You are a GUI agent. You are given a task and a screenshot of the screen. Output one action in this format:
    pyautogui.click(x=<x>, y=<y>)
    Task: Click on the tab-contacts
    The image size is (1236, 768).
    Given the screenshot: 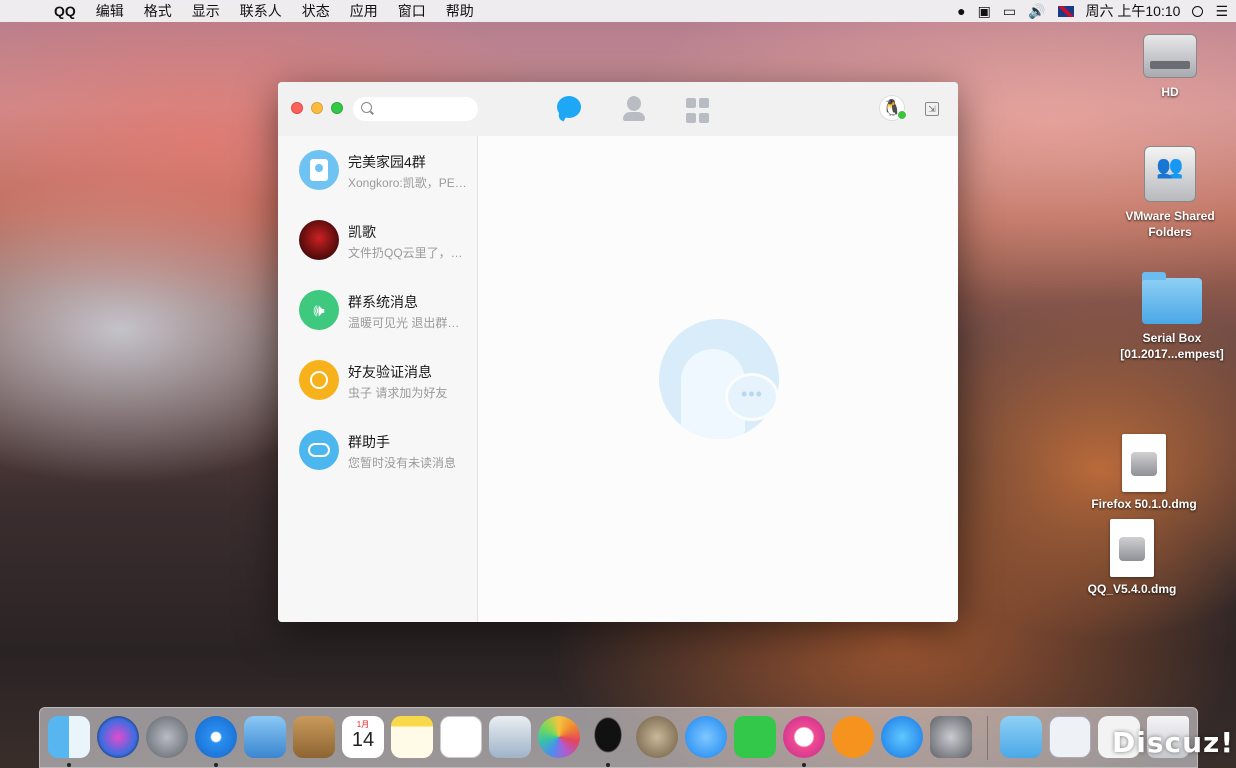 What is the action you would take?
    pyautogui.click(x=634, y=109)
    